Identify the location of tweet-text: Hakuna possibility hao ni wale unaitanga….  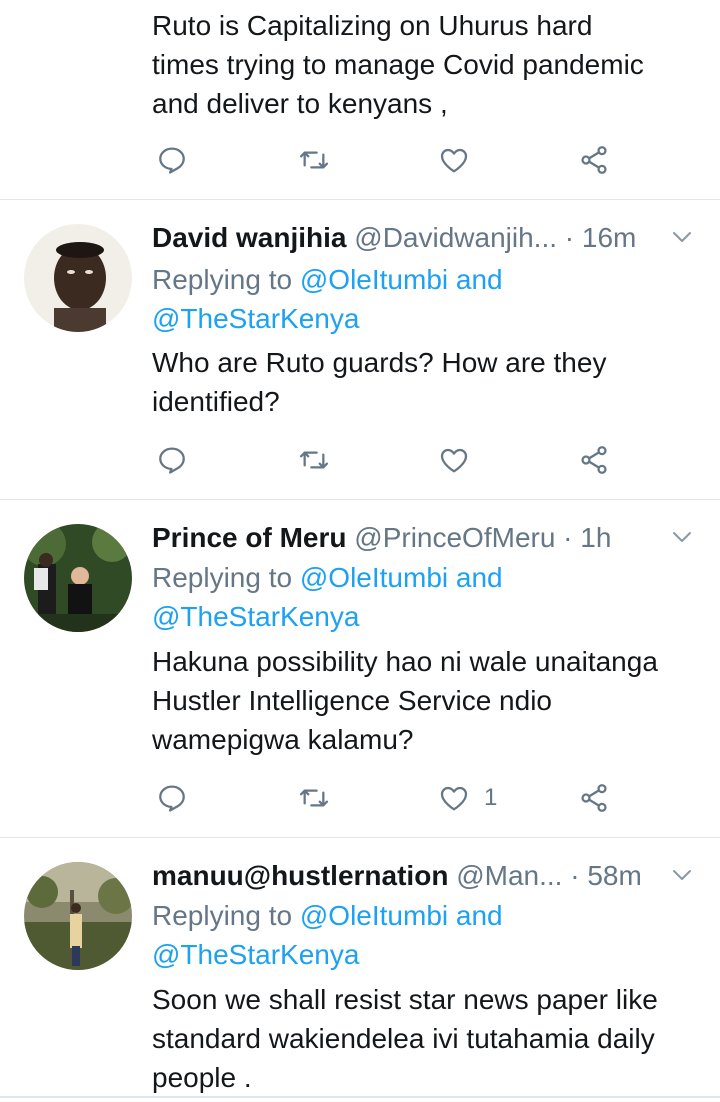
(426, 700).